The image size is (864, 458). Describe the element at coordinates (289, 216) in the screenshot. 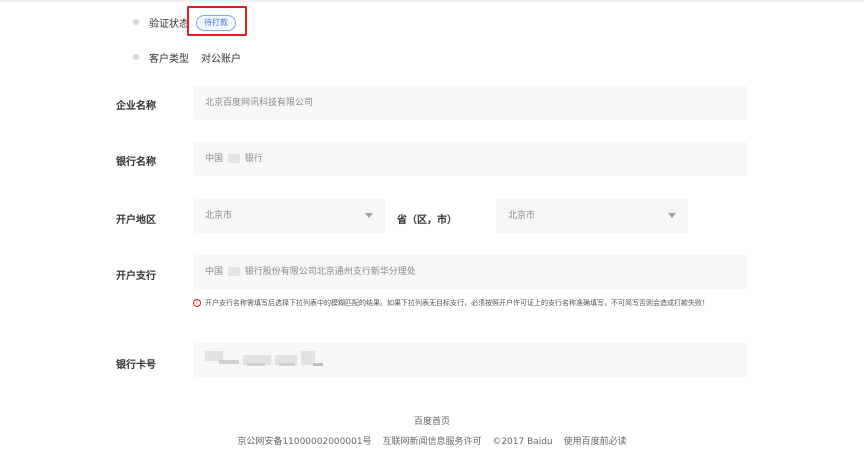

I see `province-select: 北京市` at that location.